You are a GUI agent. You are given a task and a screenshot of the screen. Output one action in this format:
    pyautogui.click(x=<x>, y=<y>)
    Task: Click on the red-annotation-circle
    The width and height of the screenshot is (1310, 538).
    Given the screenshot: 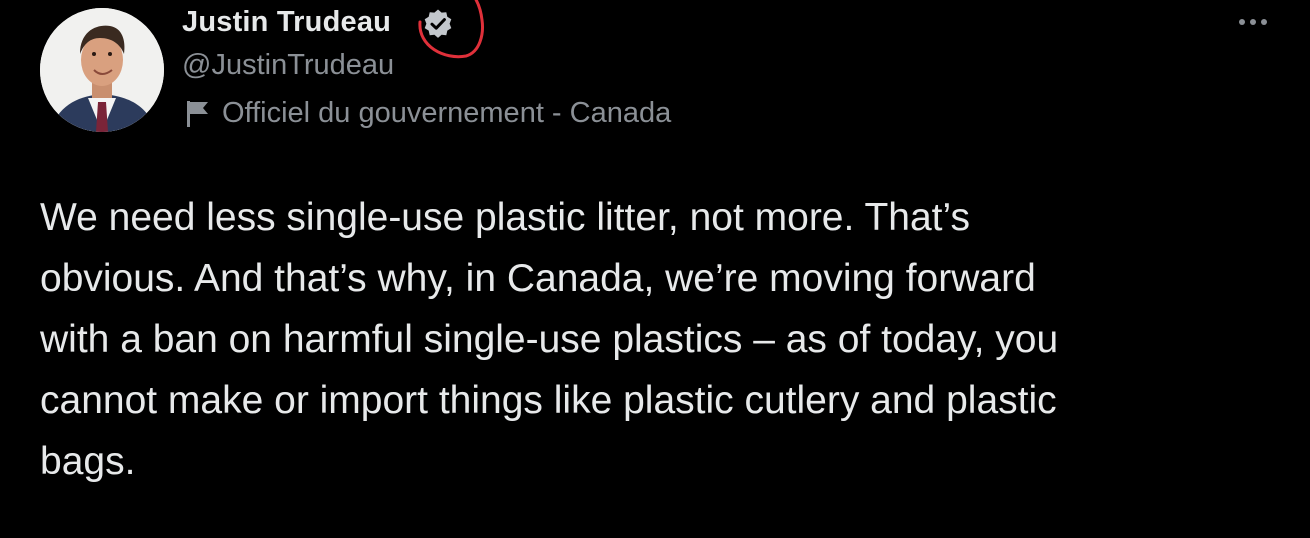 What is the action you would take?
    pyautogui.click(x=451, y=29)
    